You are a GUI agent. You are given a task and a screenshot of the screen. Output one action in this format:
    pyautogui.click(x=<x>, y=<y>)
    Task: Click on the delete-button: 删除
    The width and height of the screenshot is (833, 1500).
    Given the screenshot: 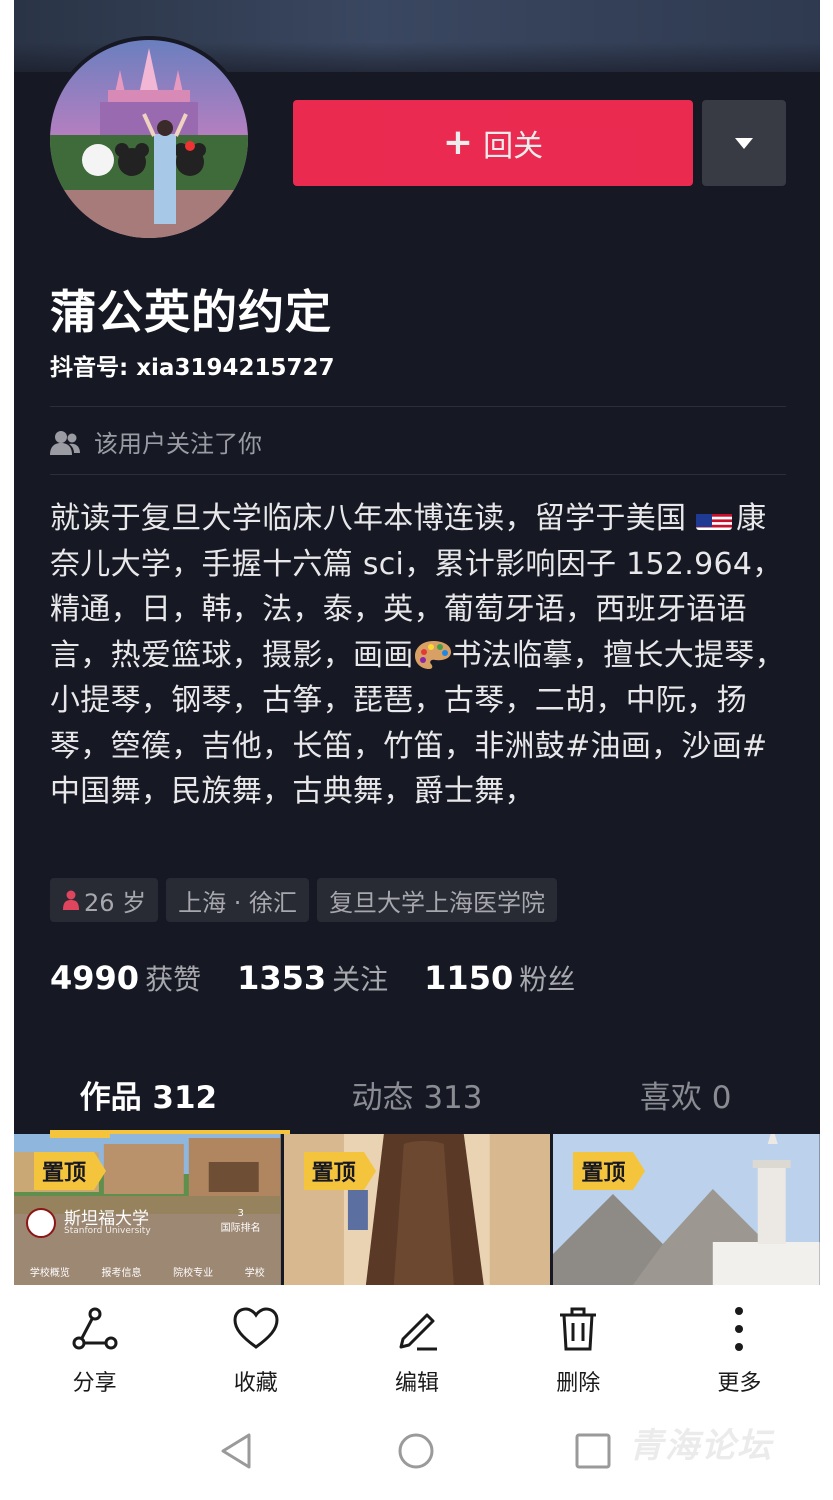 What is the action you would take?
    pyautogui.click(x=578, y=1345)
    